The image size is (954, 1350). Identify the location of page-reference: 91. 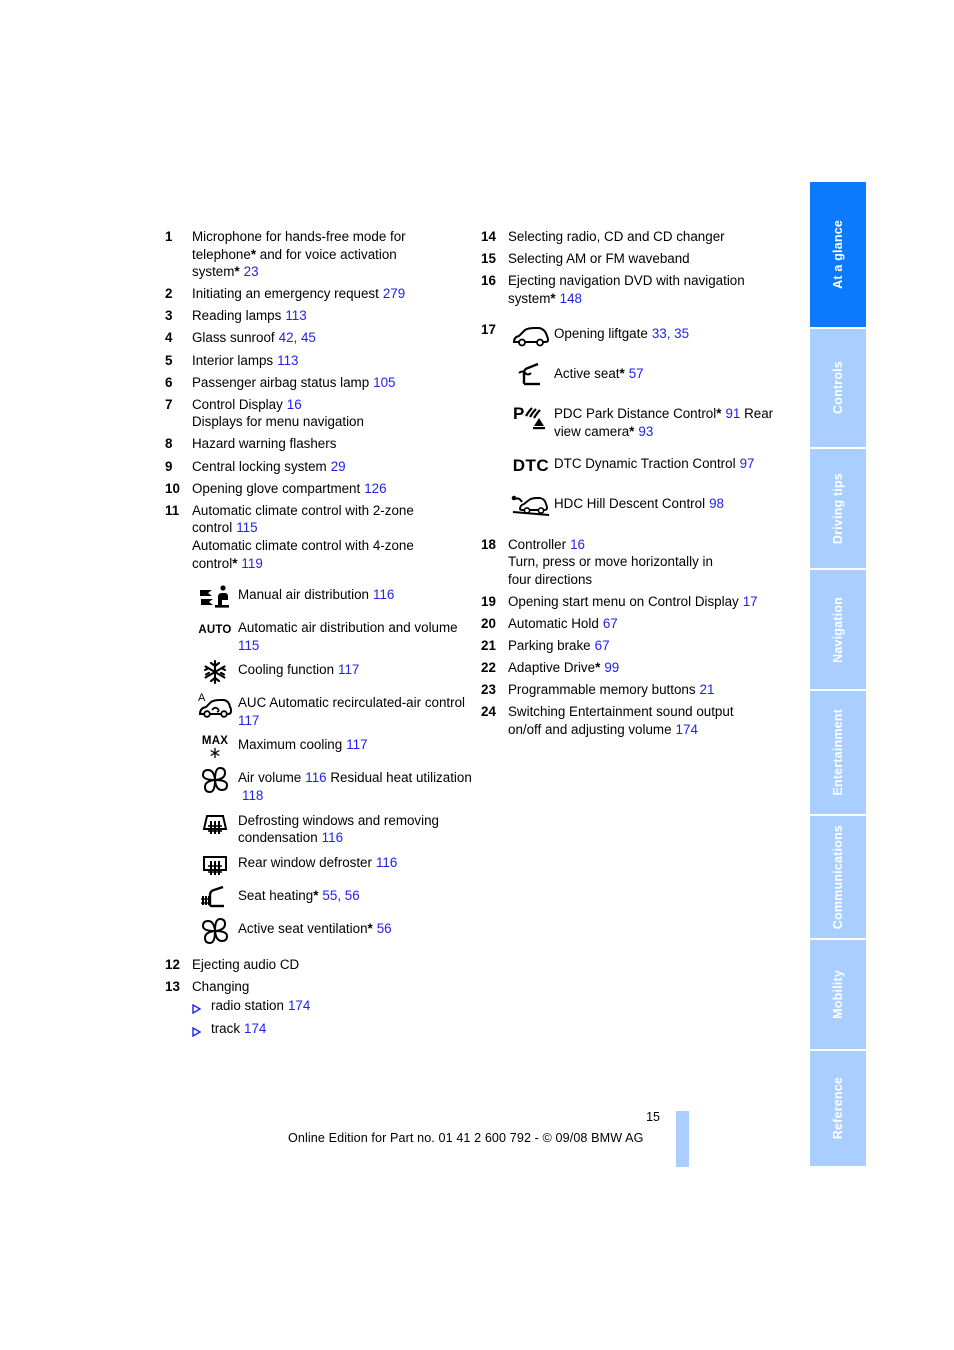
(732, 413).